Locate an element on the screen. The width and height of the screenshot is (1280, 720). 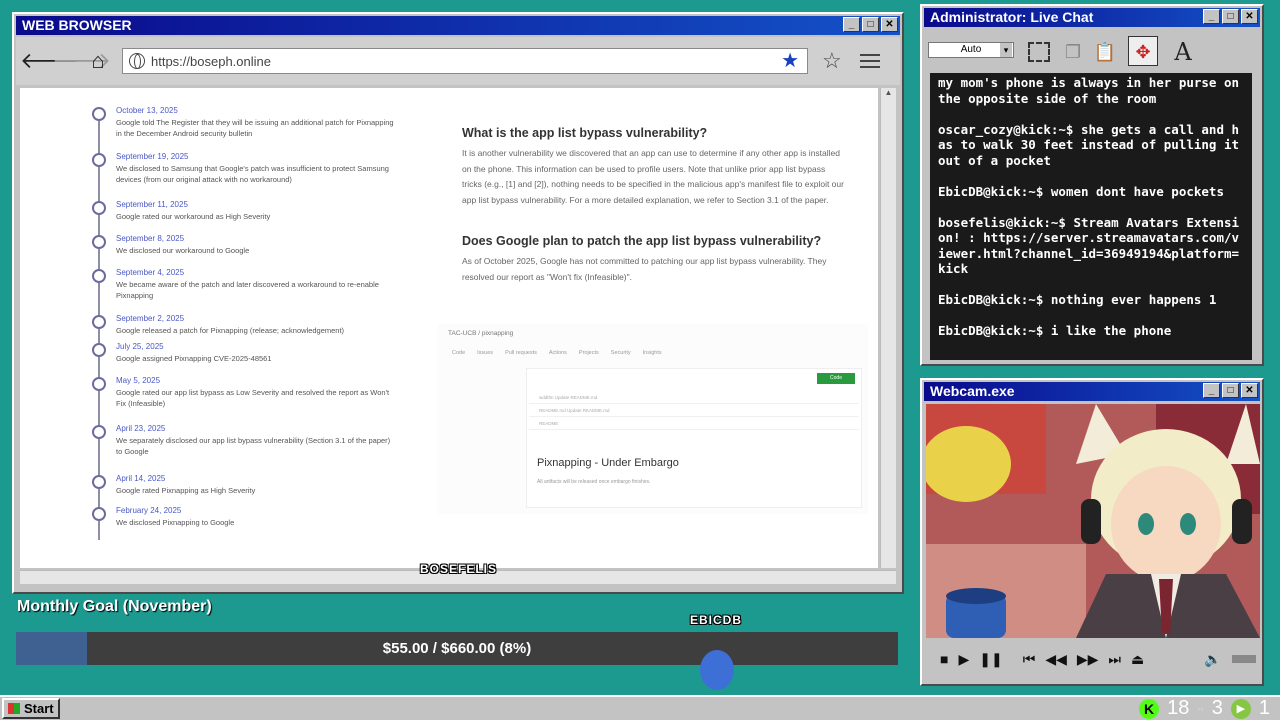
browser-toolbar: 🡐 🡒 ⌂ https://boseph.online ★ ☆ is located at coordinates (458, 61).